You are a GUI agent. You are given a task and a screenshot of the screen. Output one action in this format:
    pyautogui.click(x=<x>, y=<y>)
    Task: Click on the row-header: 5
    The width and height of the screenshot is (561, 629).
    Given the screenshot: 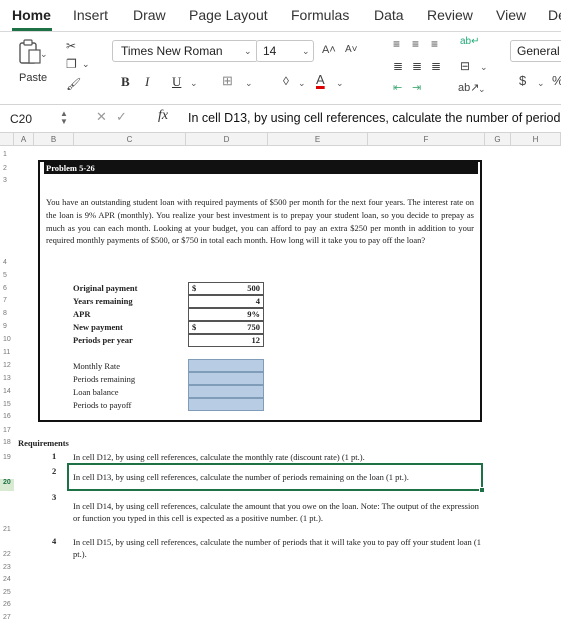 What is the action you would take?
    pyautogui.click(x=7, y=275)
    